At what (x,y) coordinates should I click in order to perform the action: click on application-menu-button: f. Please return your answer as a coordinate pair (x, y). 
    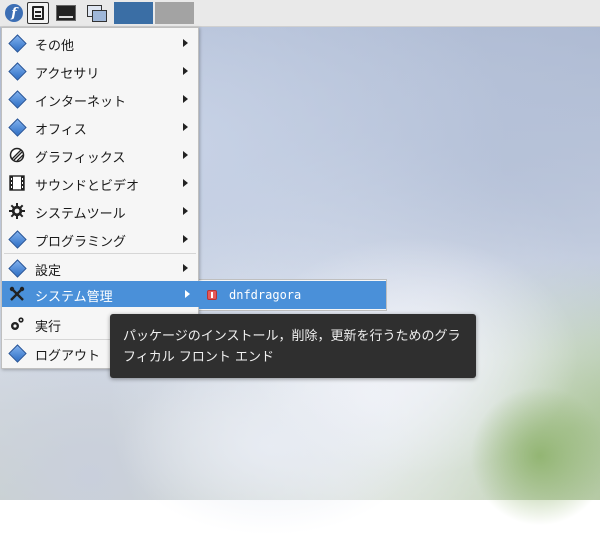
    Looking at the image, I should click on (14, 13).